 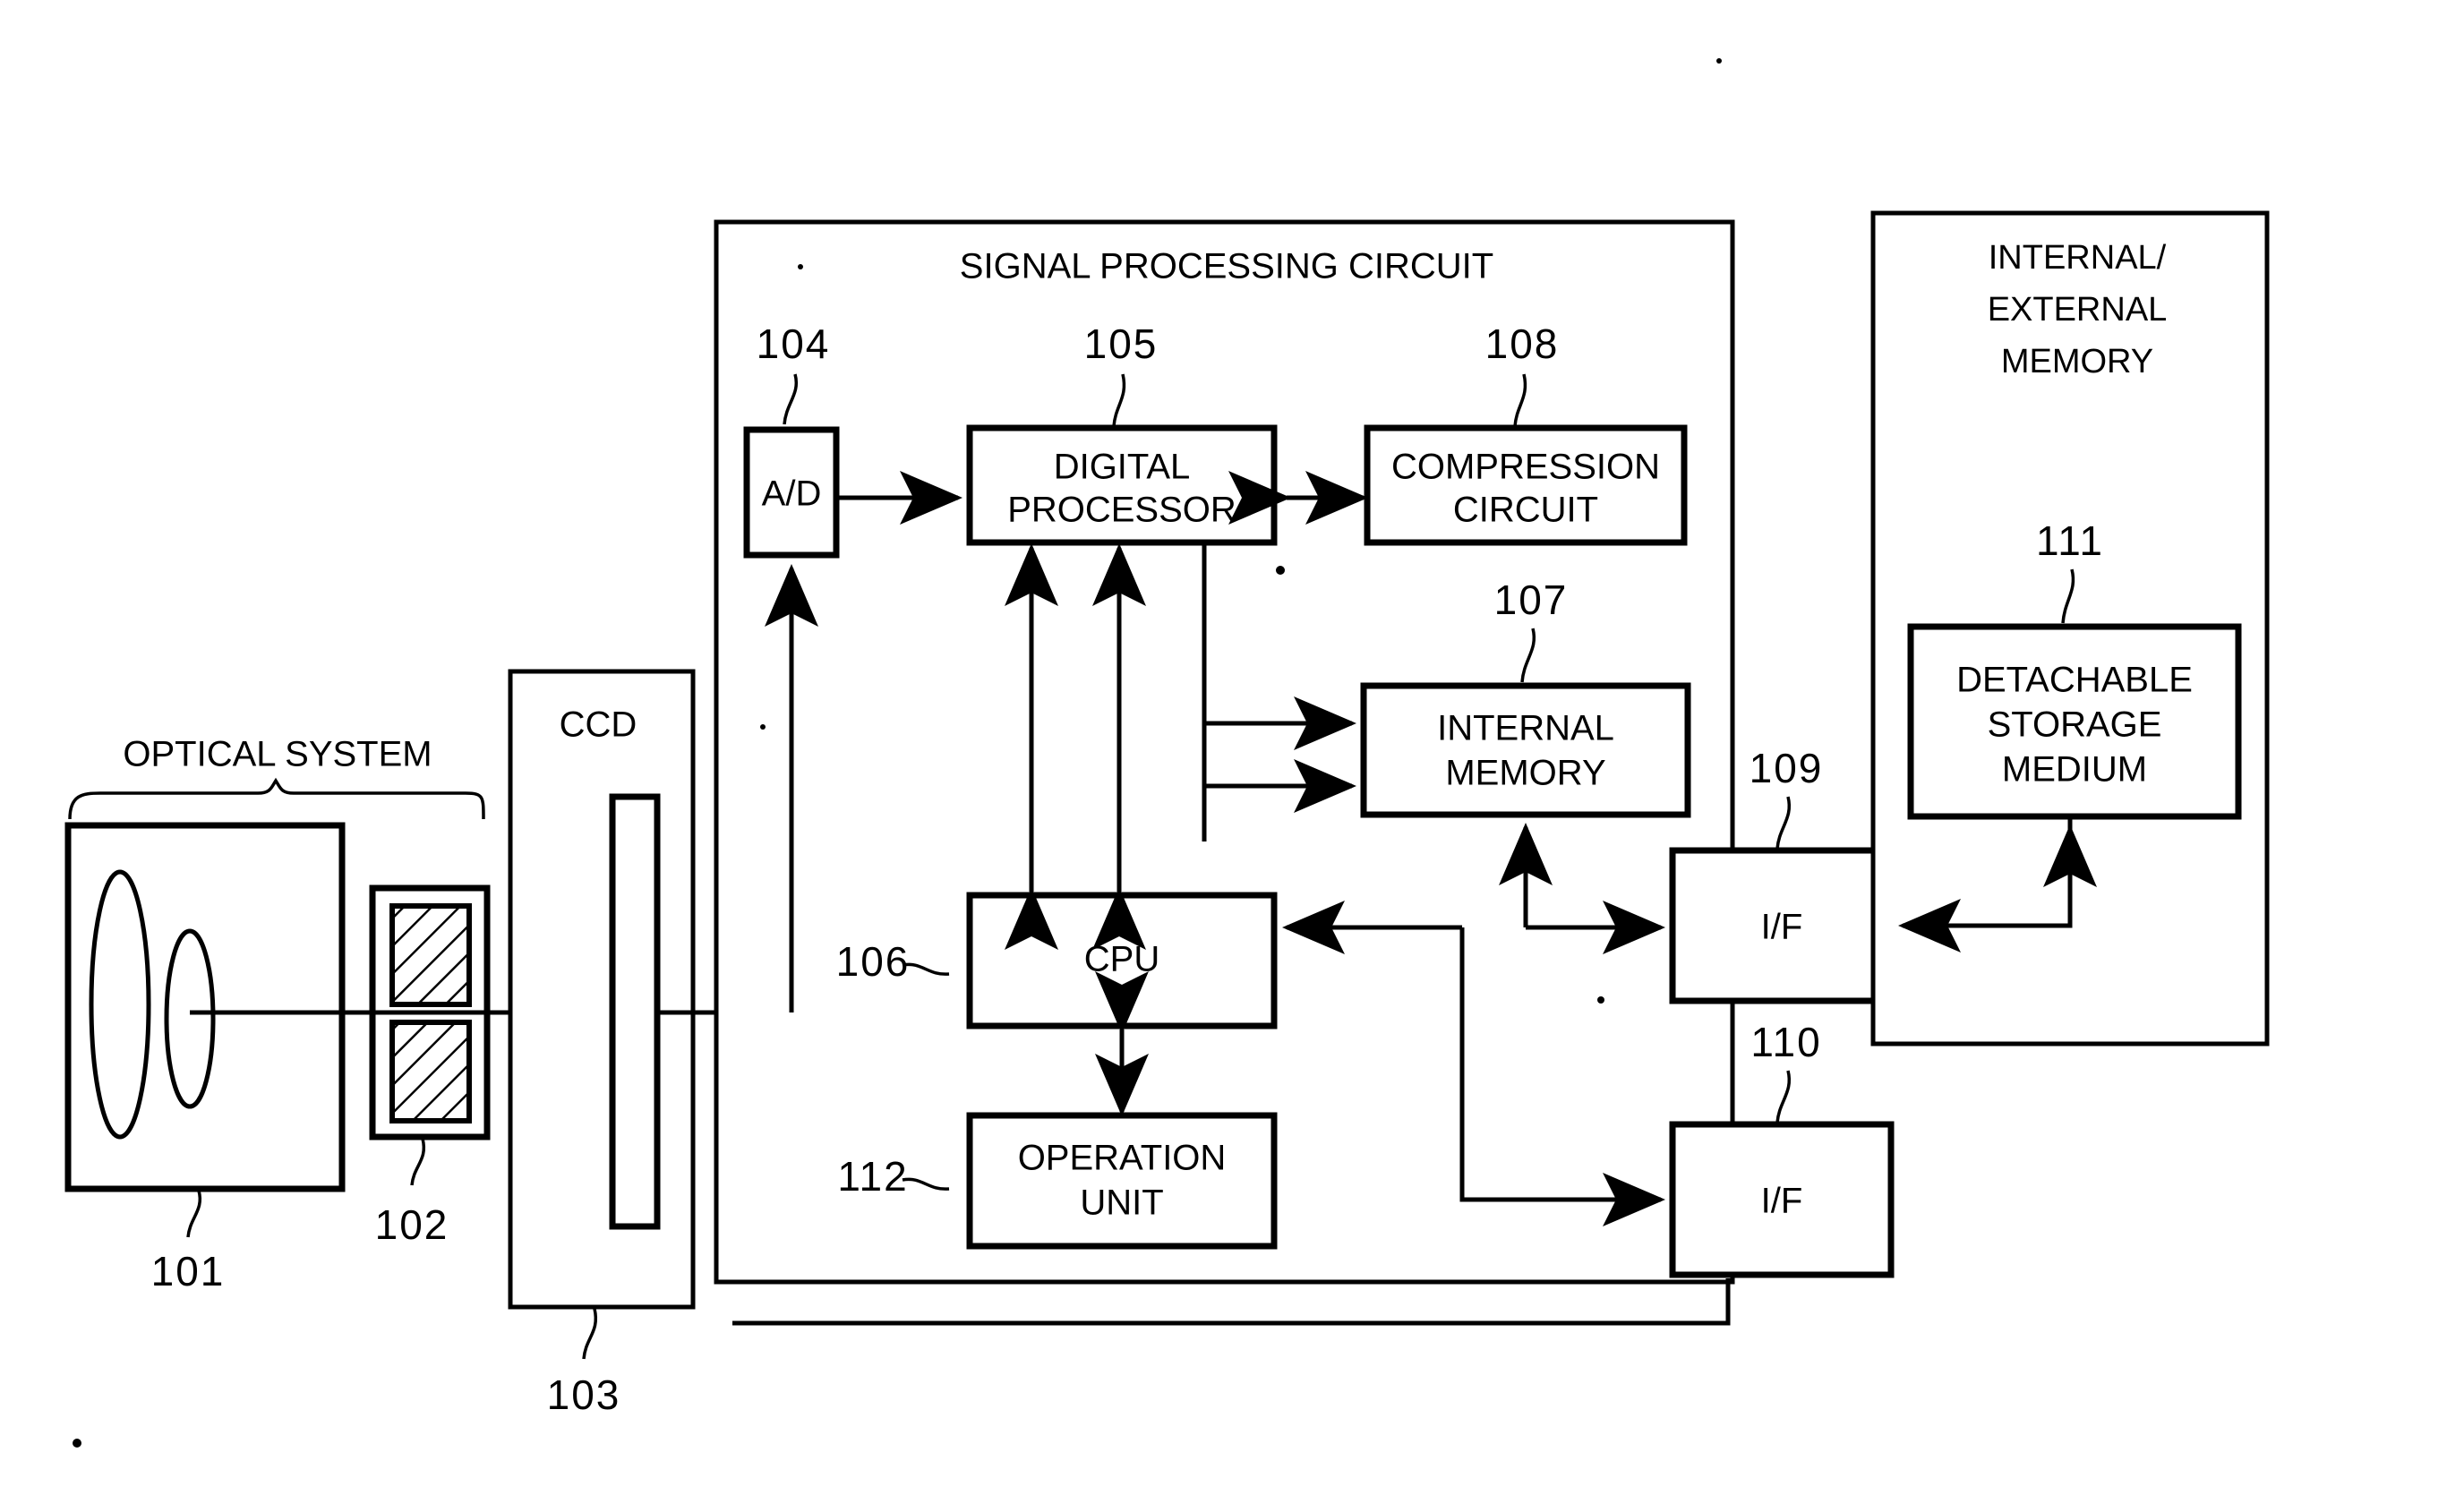 I want to click on block-if-110-label: I/F, so click(x=1782, y=1201).